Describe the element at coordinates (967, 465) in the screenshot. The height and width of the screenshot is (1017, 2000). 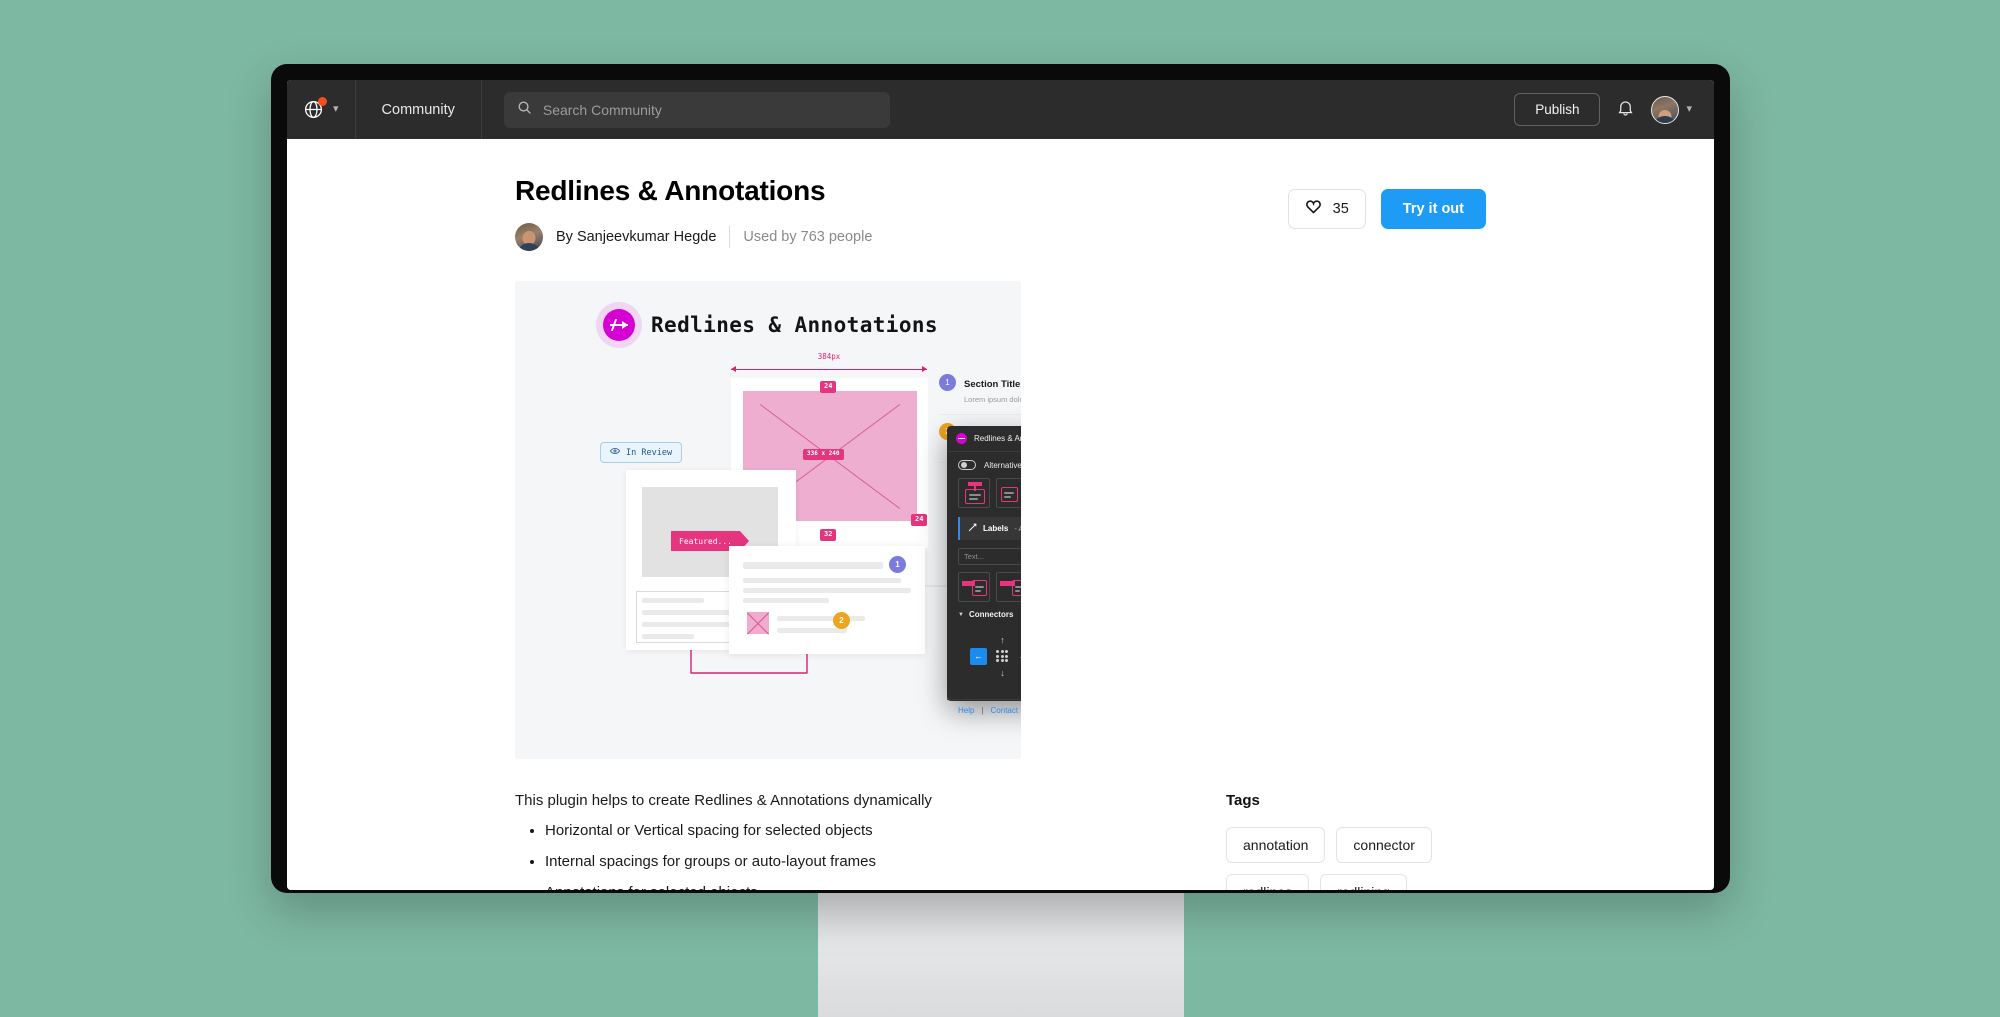
I see `toggle-switch` at that location.